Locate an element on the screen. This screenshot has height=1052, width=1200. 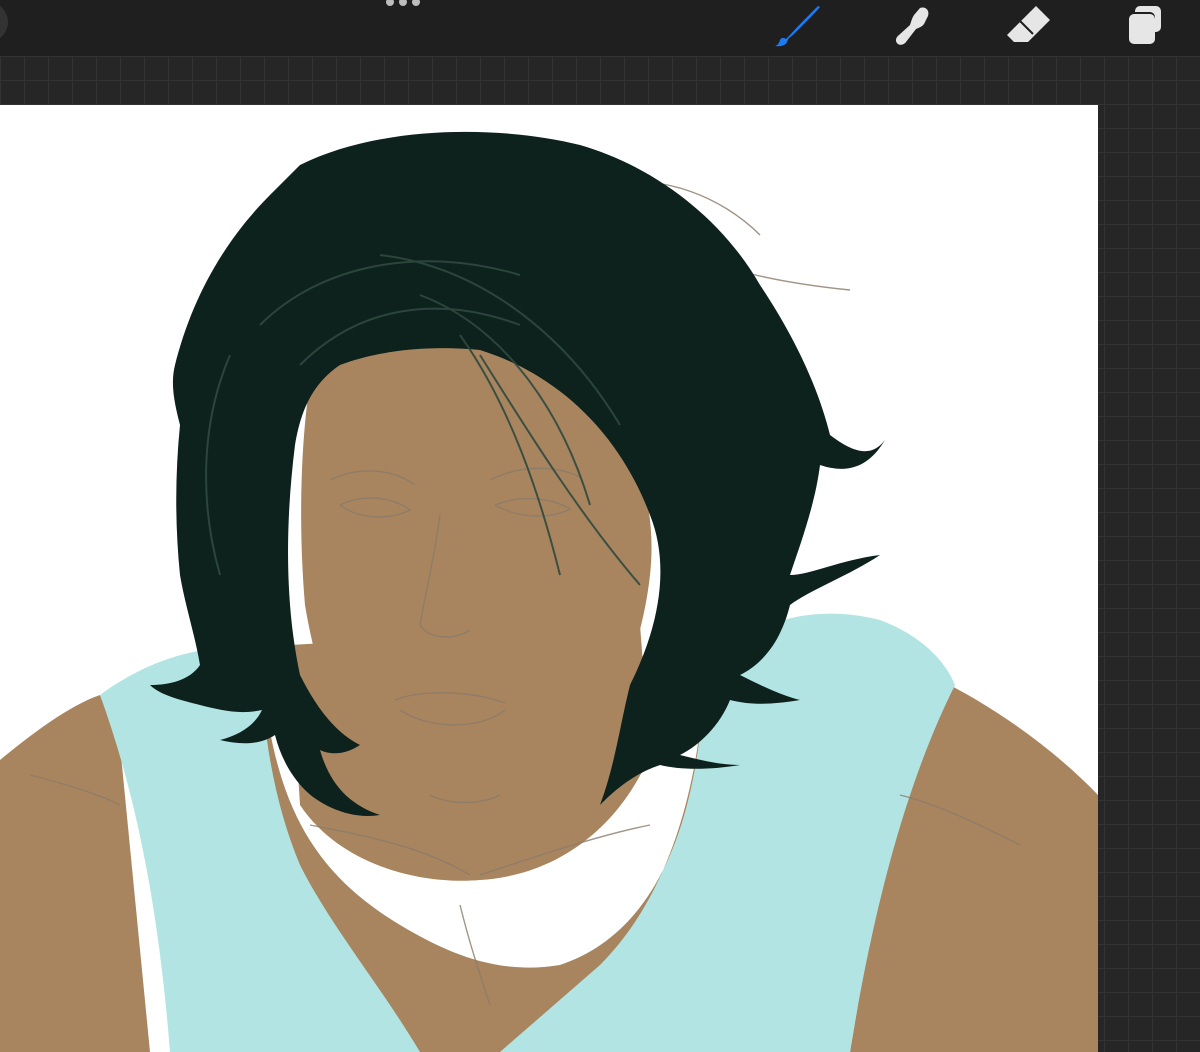
smudge-tool-button is located at coordinates (914, 26).